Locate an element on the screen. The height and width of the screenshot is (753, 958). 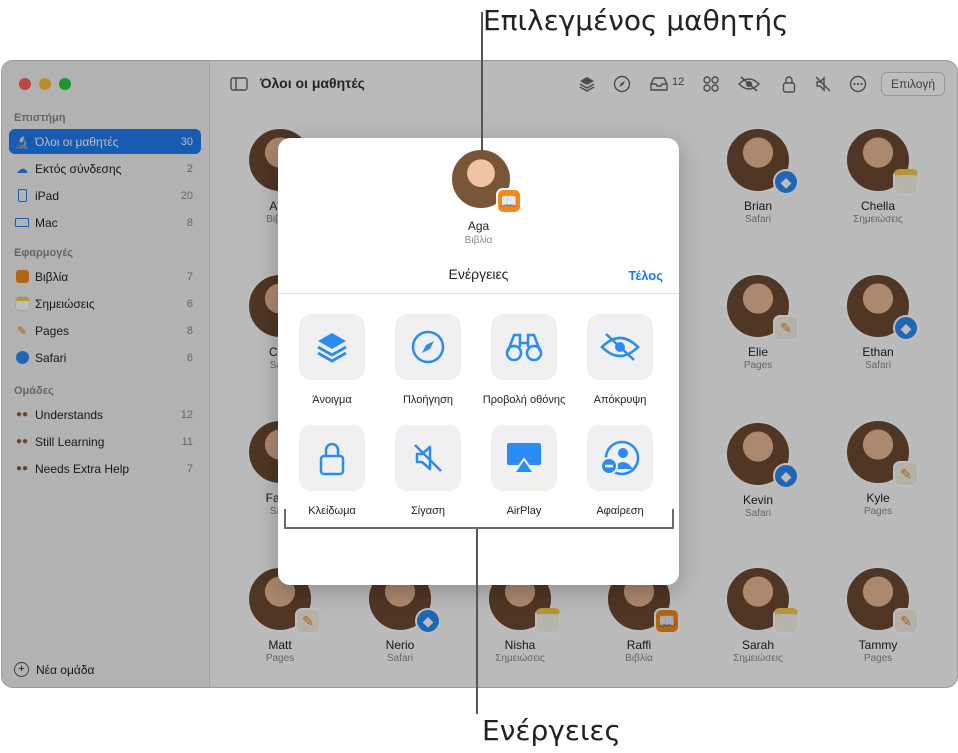
action-label: Απόκρυψη is located at coordinates (620, 400).